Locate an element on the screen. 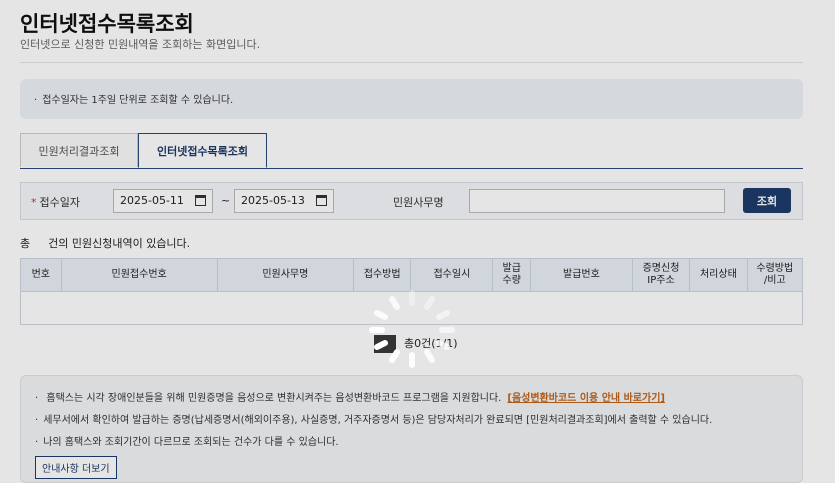 Image resolution: width=835 pixels, height=483 pixels. spinner-icon is located at coordinates (412, 329).